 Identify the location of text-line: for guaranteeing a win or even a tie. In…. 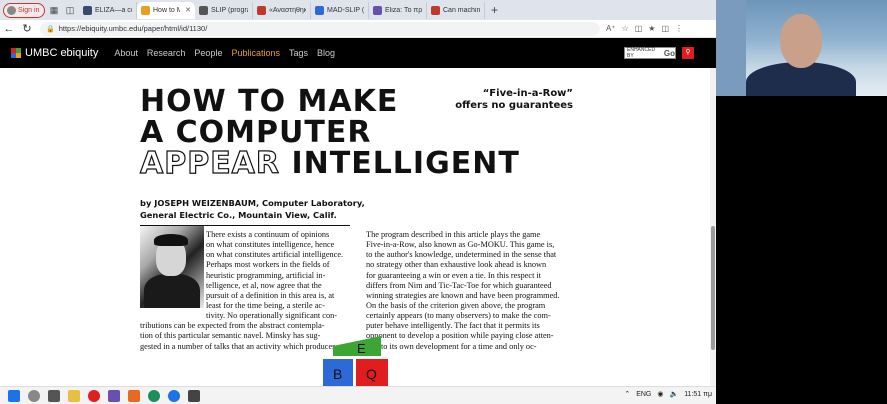
(454, 275).